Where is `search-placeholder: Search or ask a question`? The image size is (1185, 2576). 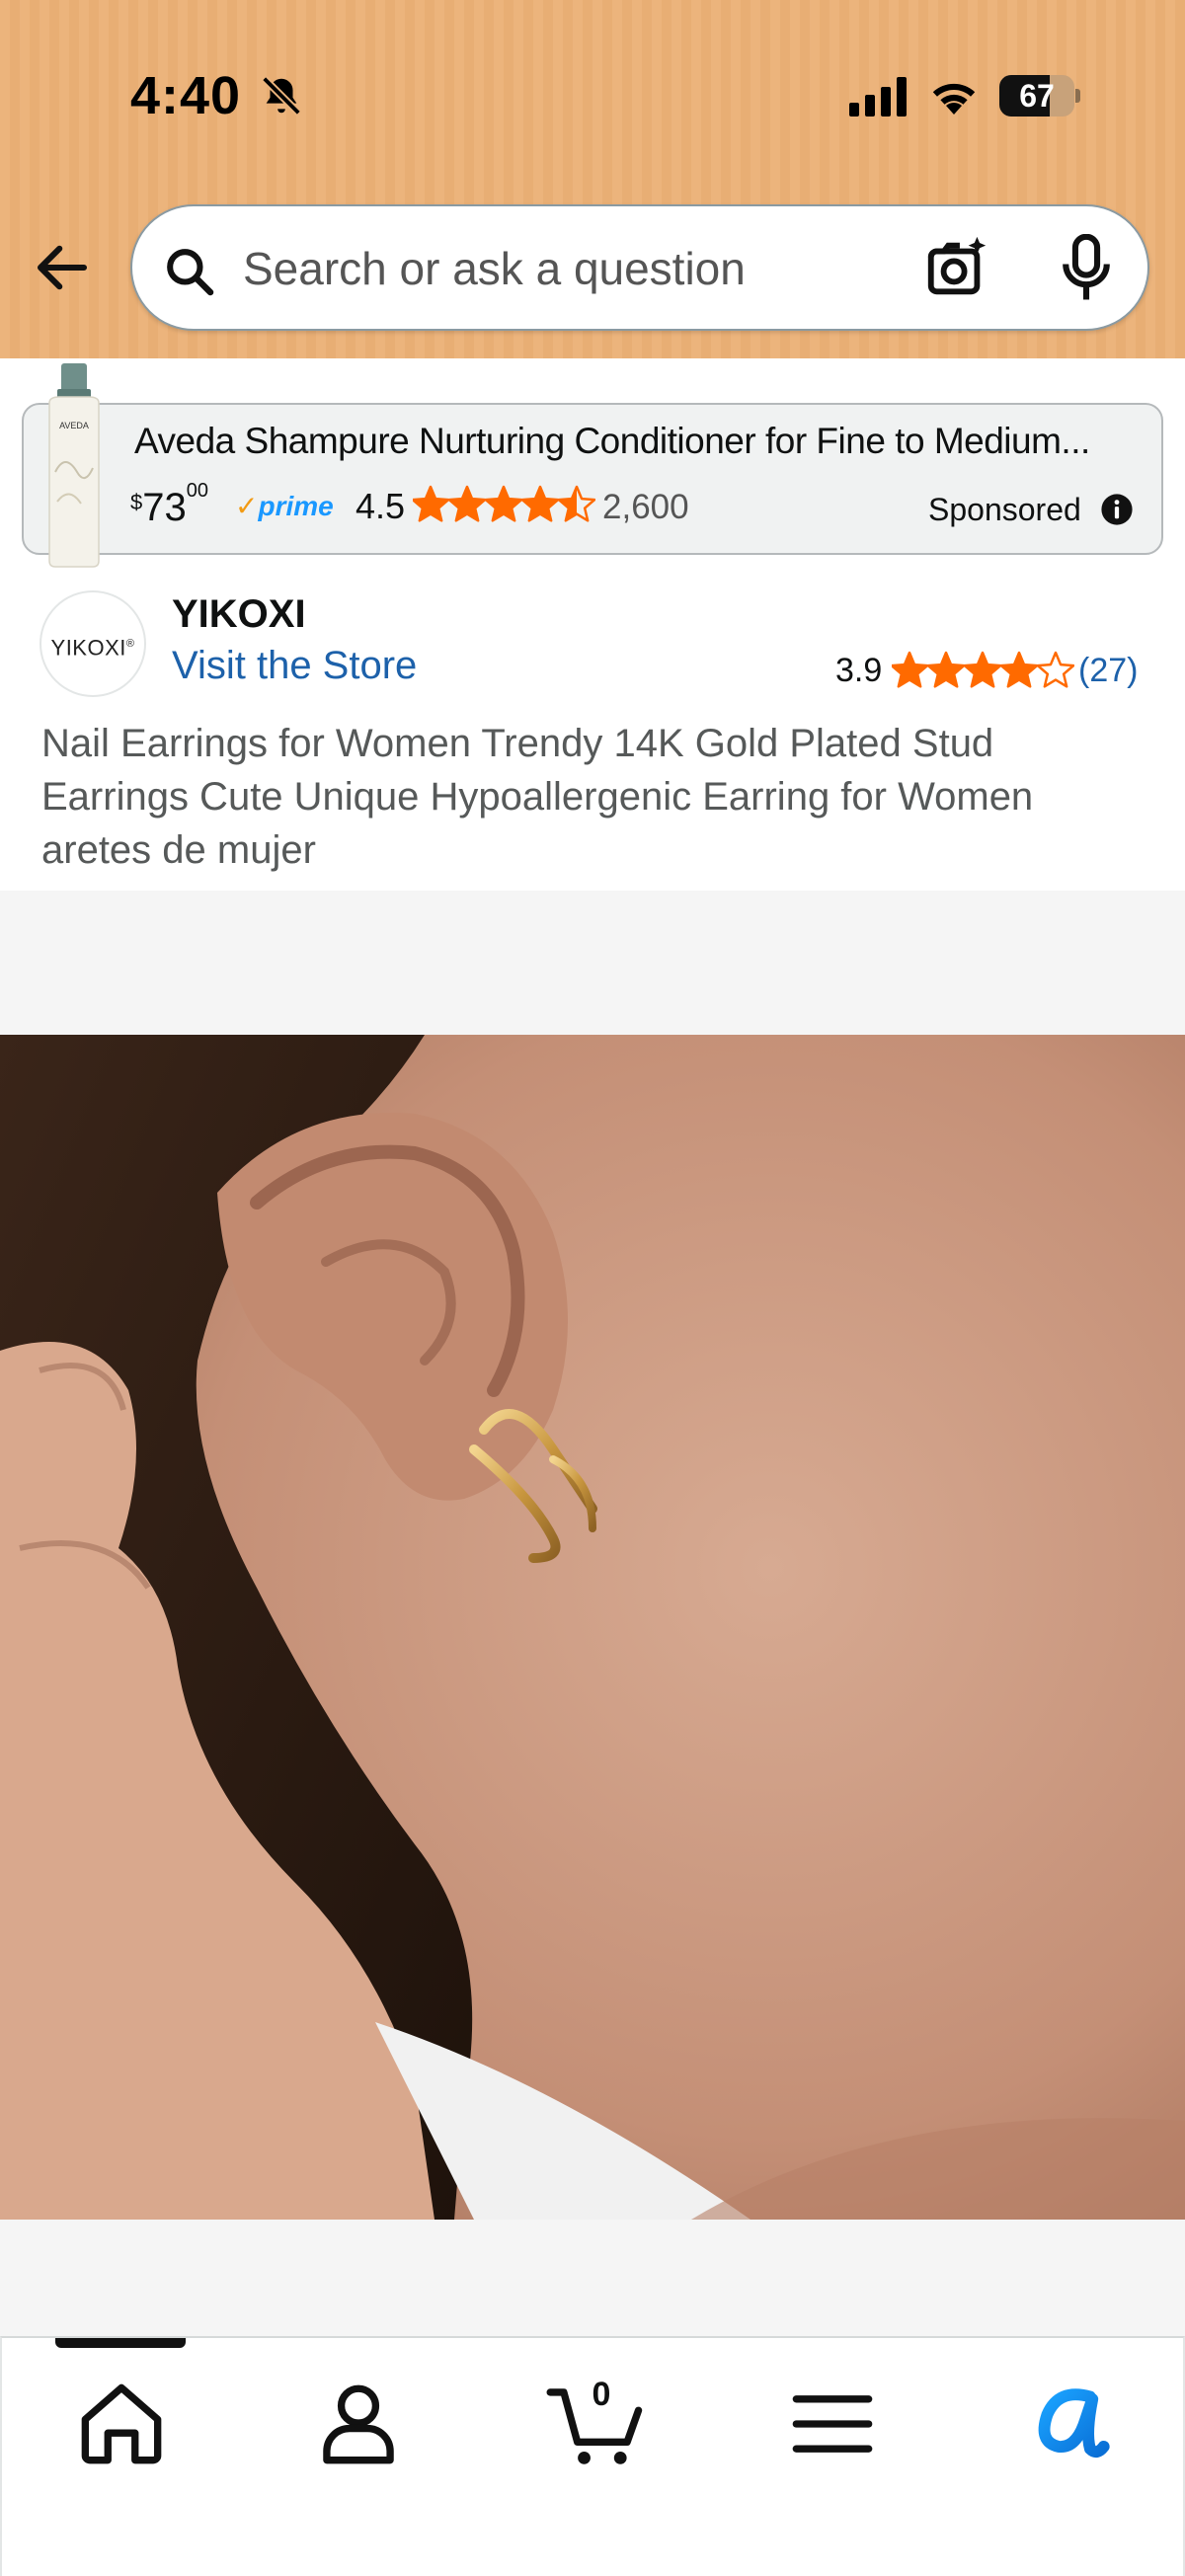 search-placeholder: Search or ask a question is located at coordinates (495, 268).